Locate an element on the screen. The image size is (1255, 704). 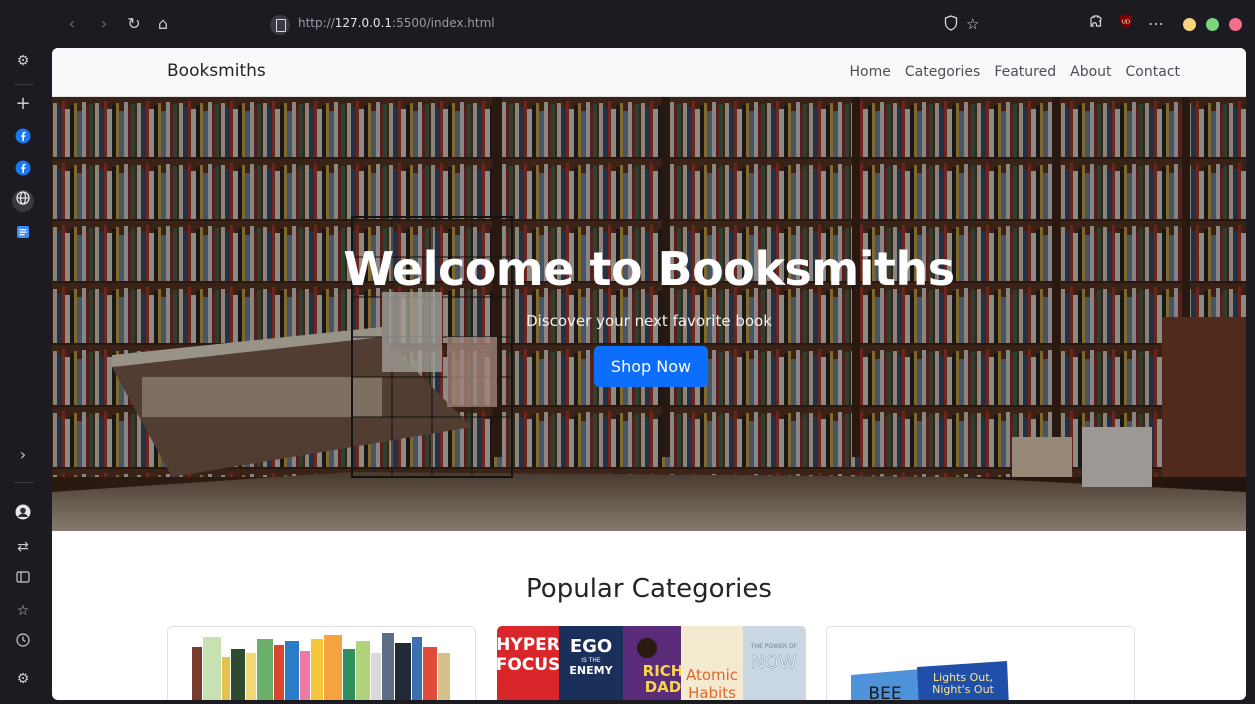
svg-text: THE POWER OF is located at coordinates (774, 646).